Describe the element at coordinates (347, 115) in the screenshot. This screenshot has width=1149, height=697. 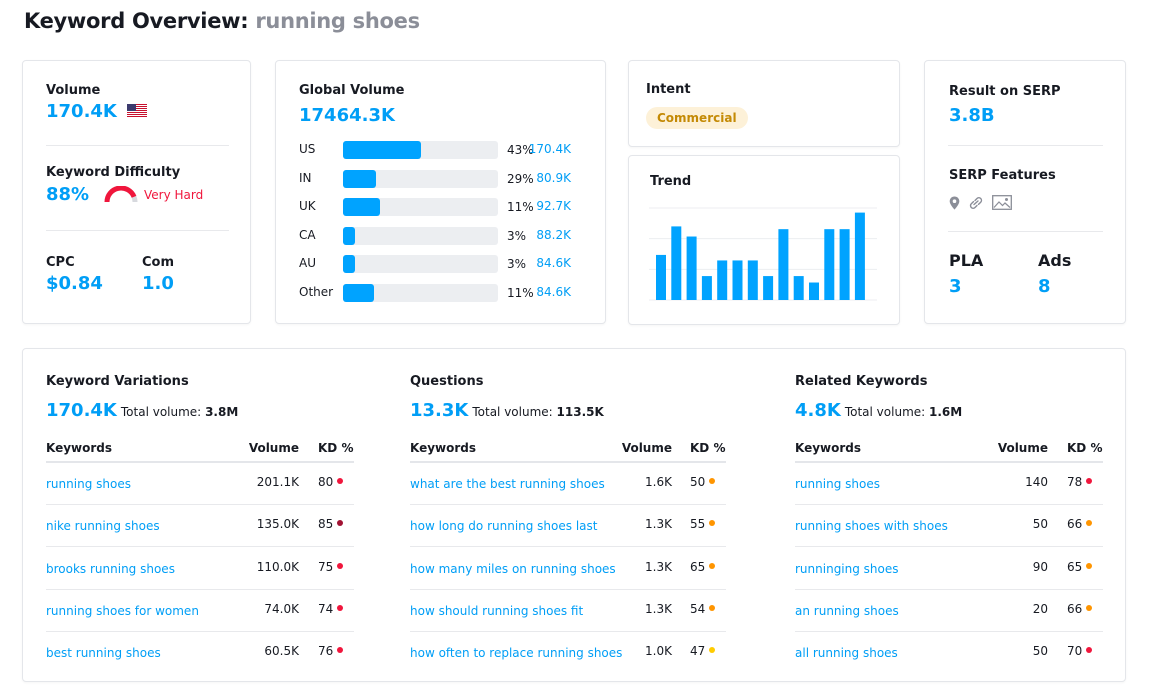
I see `global-volume-value: 17464.3K` at that location.